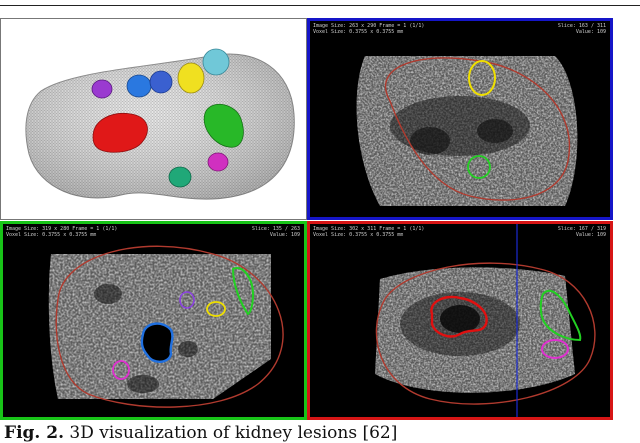 The width and height of the screenshot is (640, 443). I want to click on lesion-teal-3d, so click(180, 177).